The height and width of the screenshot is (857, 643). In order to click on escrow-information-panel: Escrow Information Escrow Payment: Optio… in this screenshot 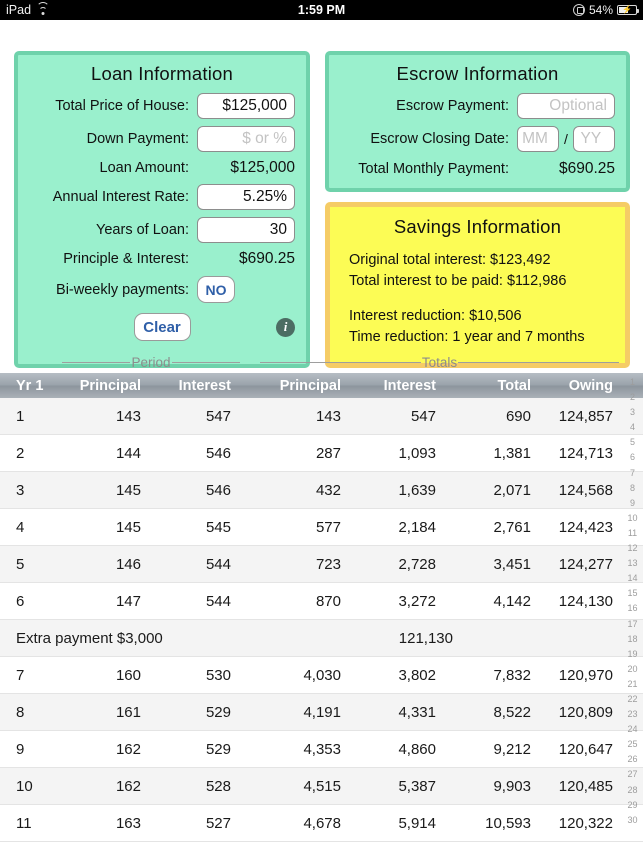, I will do `click(477, 121)`.